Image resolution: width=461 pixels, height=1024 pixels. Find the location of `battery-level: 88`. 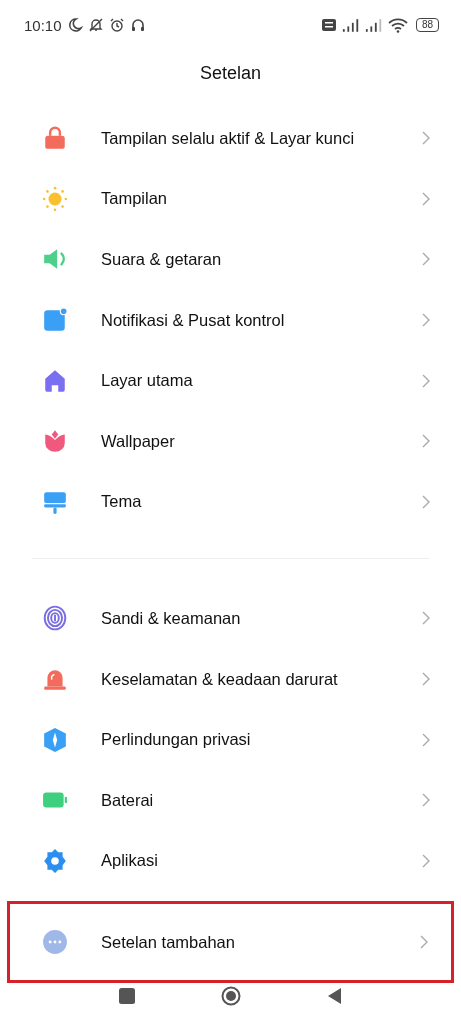

battery-level: 88 is located at coordinates (427, 25).